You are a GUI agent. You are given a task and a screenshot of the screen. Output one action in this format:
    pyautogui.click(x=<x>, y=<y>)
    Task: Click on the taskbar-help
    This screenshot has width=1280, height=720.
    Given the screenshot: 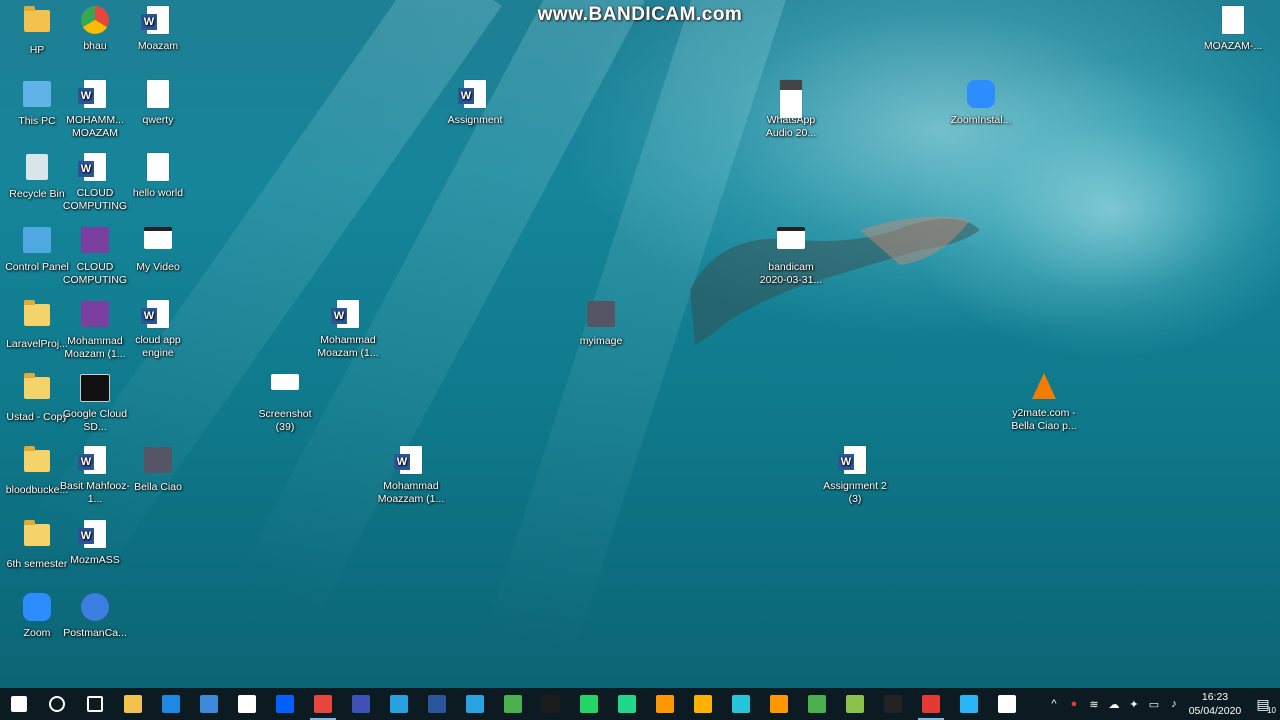 What is the action you would take?
    pyautogui.click(x=969, y=704)
    